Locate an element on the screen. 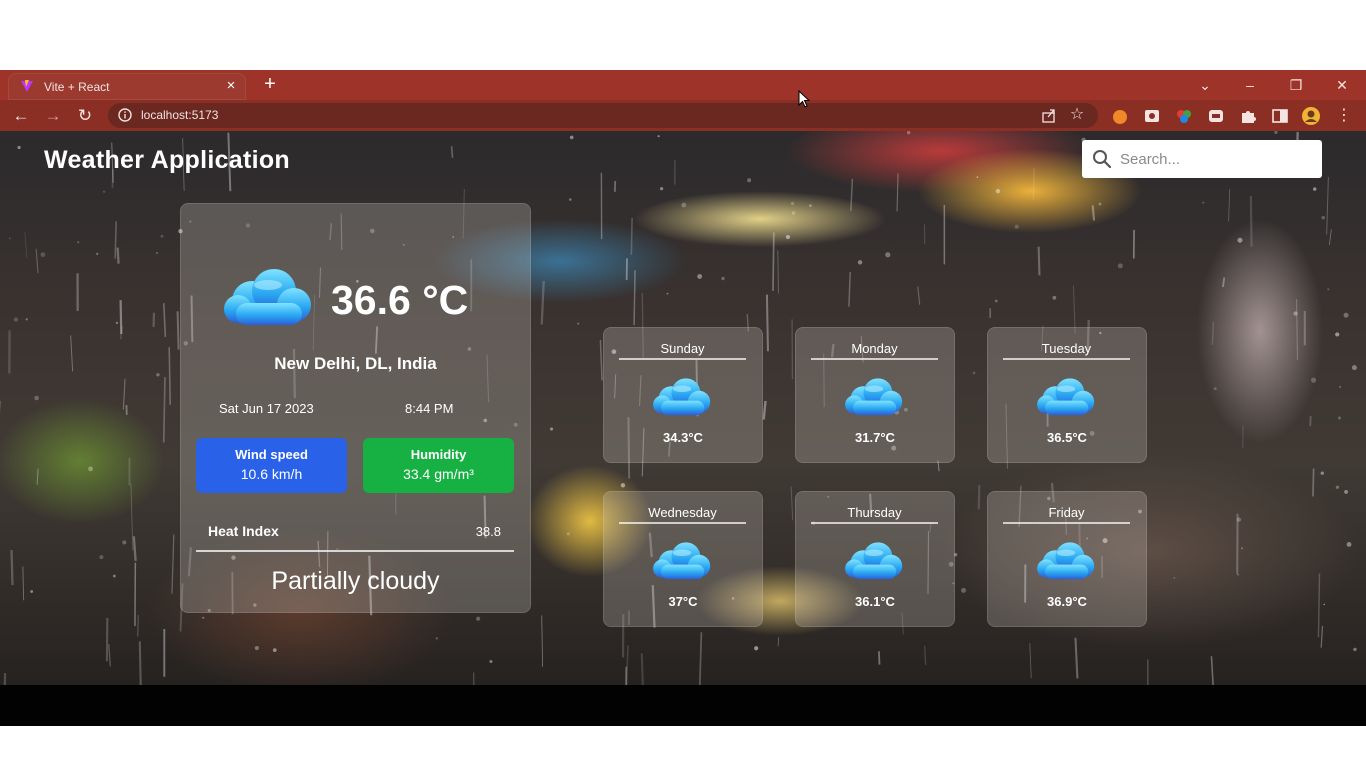 The width and height of the screenshot is (1366, 768). current-time: 8:44 PM is located at coordinates (429, 408).